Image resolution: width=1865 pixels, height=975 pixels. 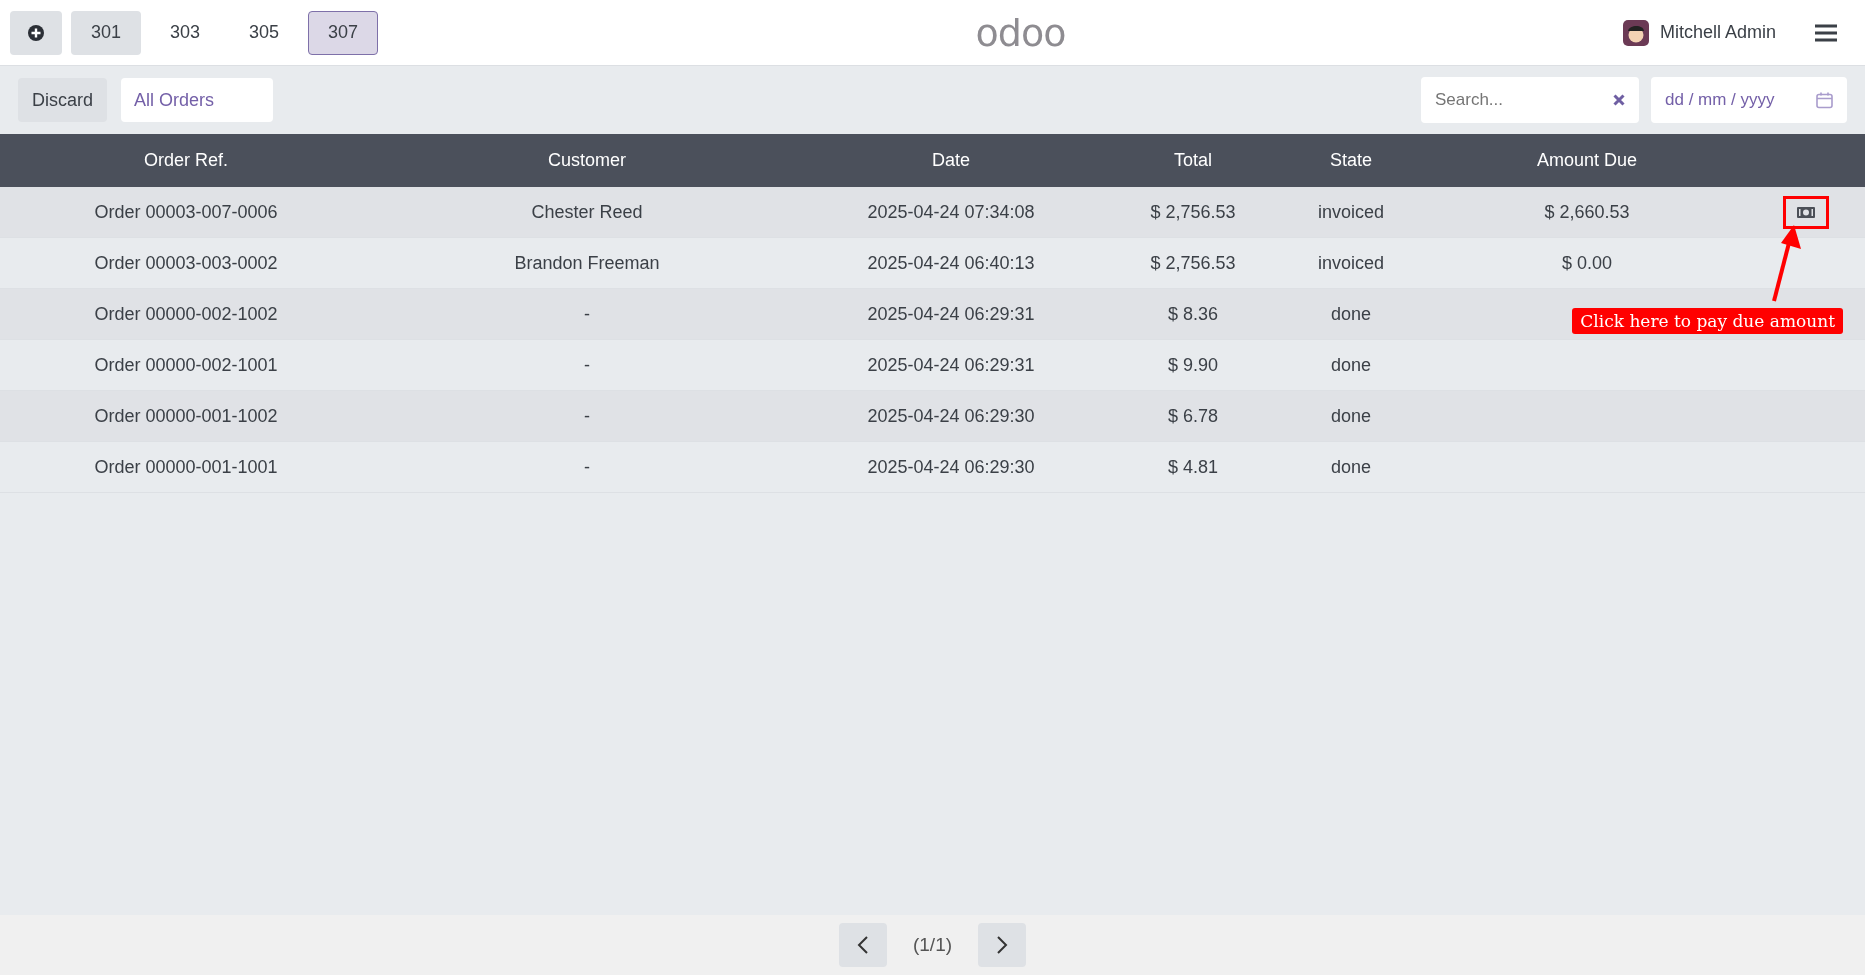 What do you see at coordinates (197, 100) in the screenshot?
I see `filter-dropdown: All Orders` at bounding box center [197, 100].